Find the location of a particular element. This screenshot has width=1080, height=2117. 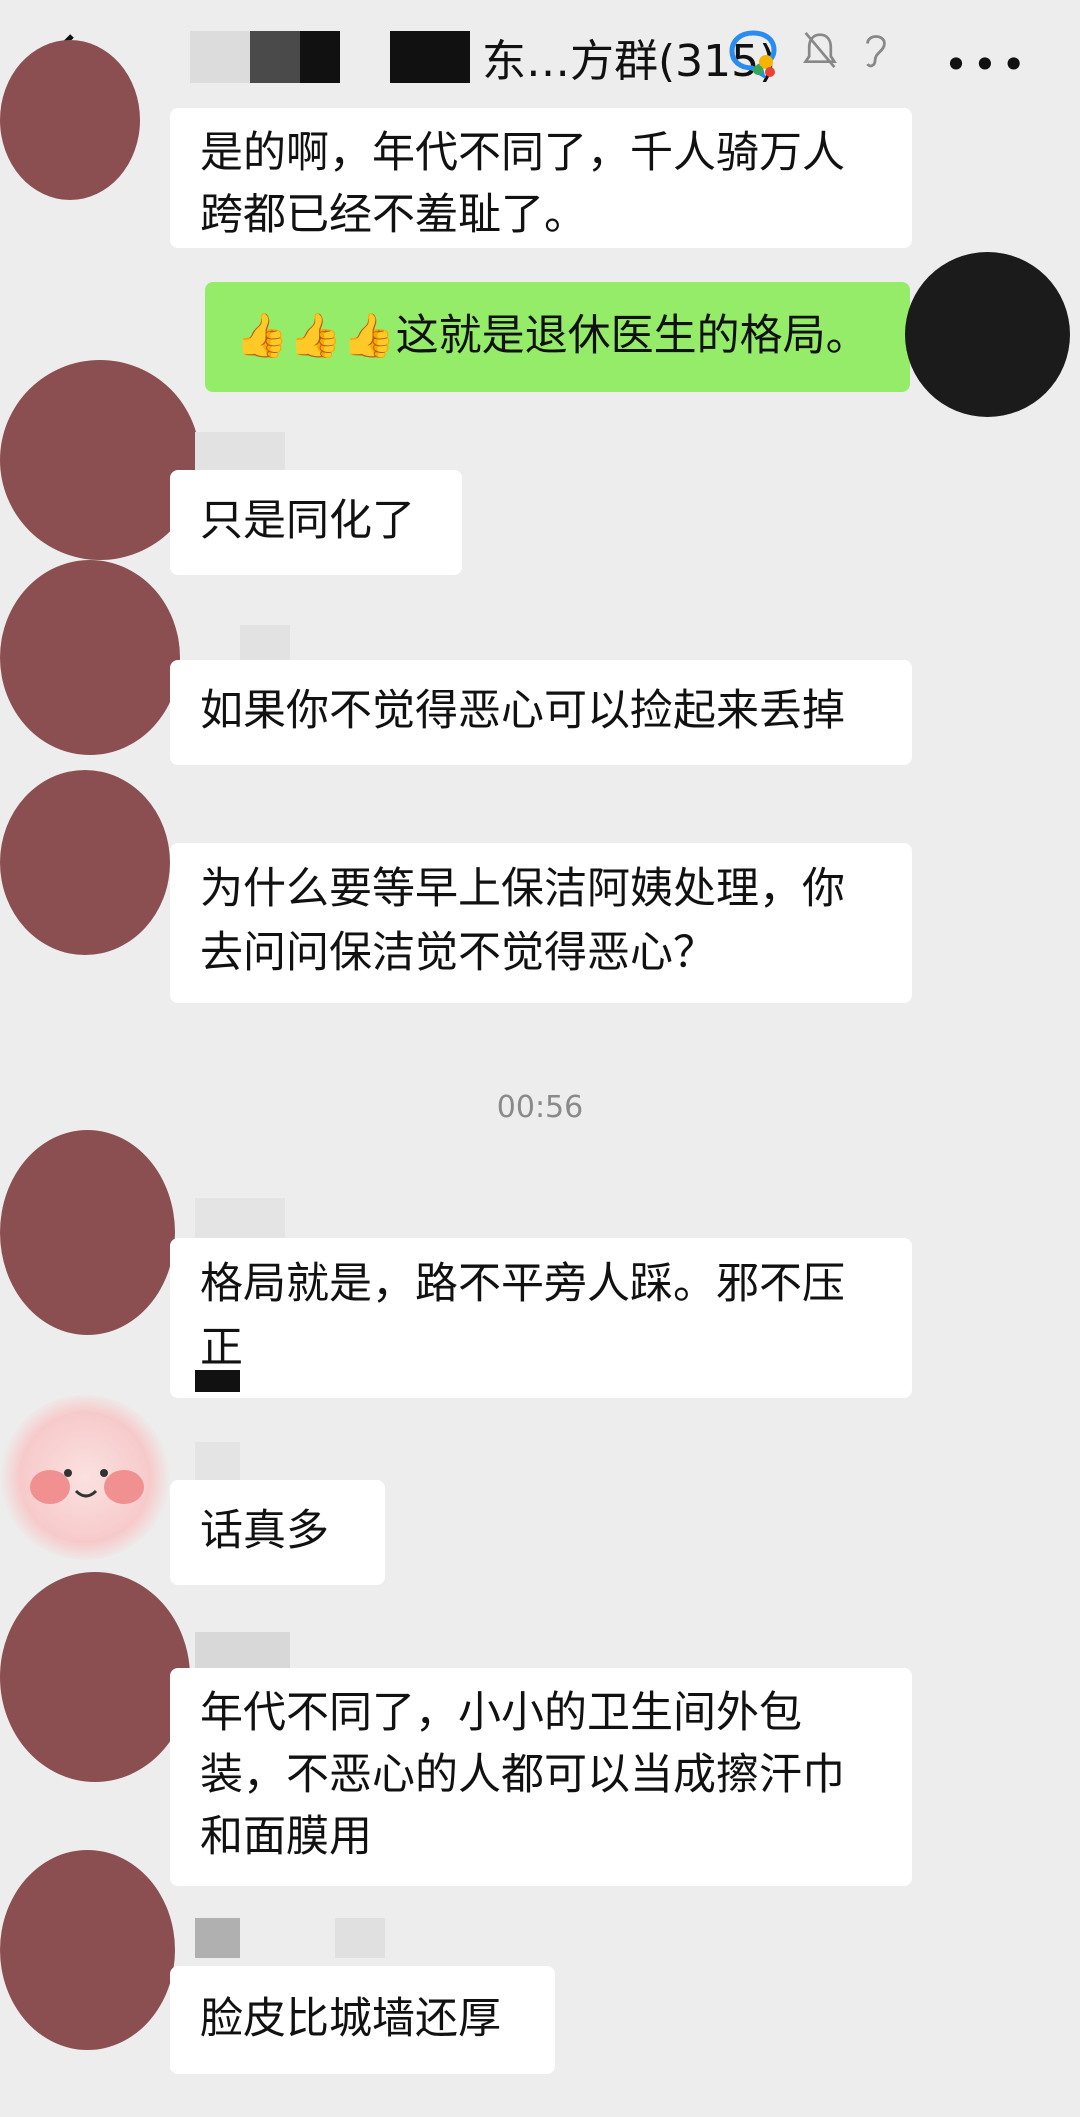

avatar-pink-face is located at coordinates (85, 1477).